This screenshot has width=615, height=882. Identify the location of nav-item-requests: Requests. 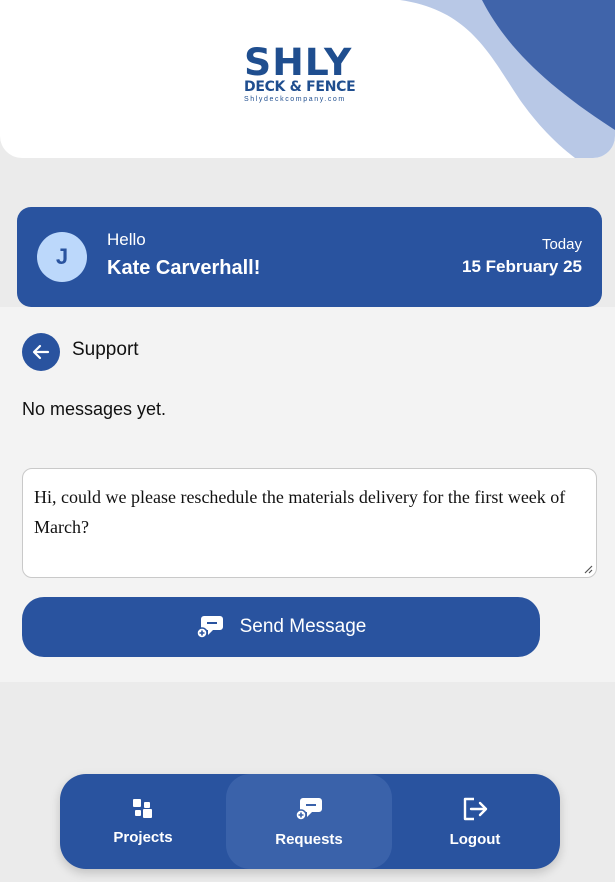
(309, 821).